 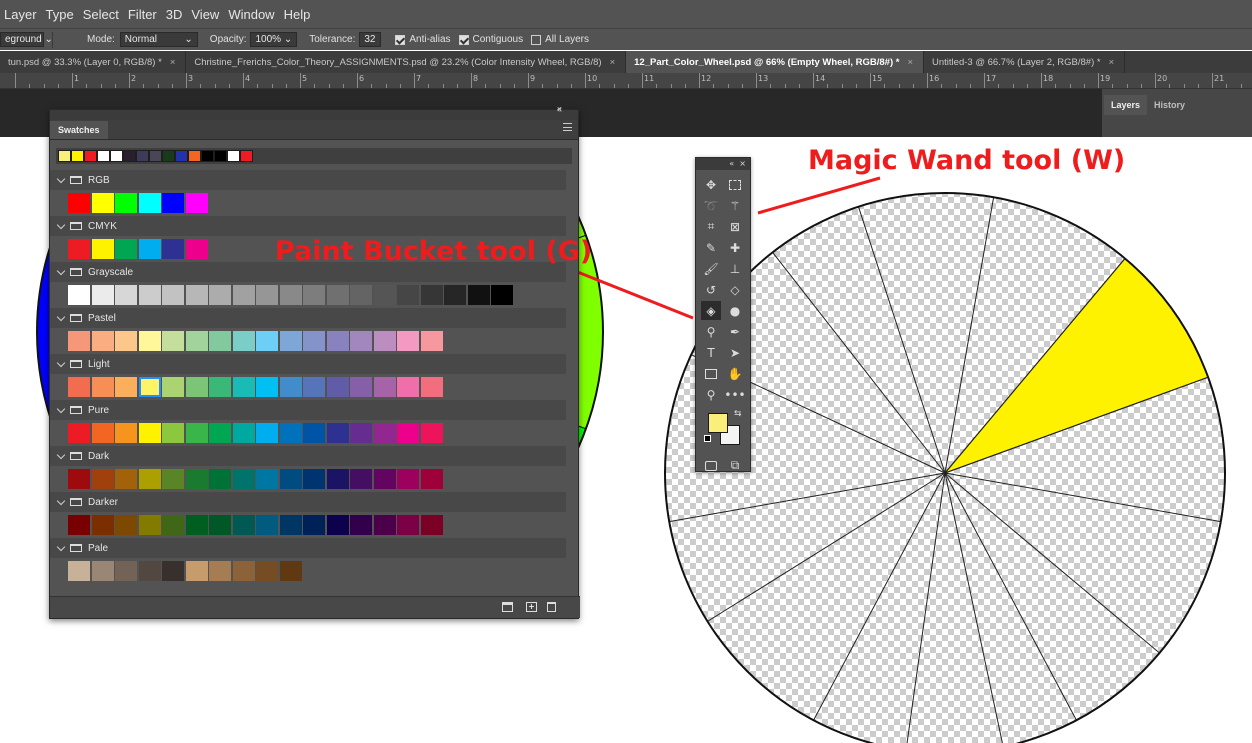 What do you see at coordinates (308, 318) in the screenshot?
I see `swatch-group-header-pastel: Pastel` at bounding box center [308, 318].